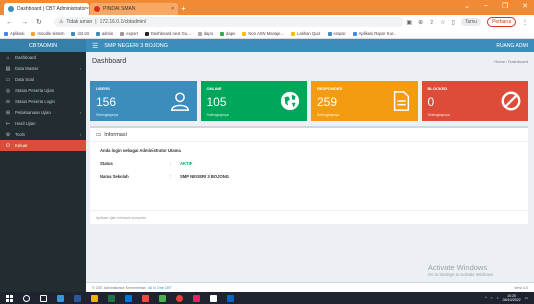 This screenshot has width=534, height=304. What do you see at coordinates (128, 298) in the screenshot?
I see `store-icon` at bounding box center [128, 298].